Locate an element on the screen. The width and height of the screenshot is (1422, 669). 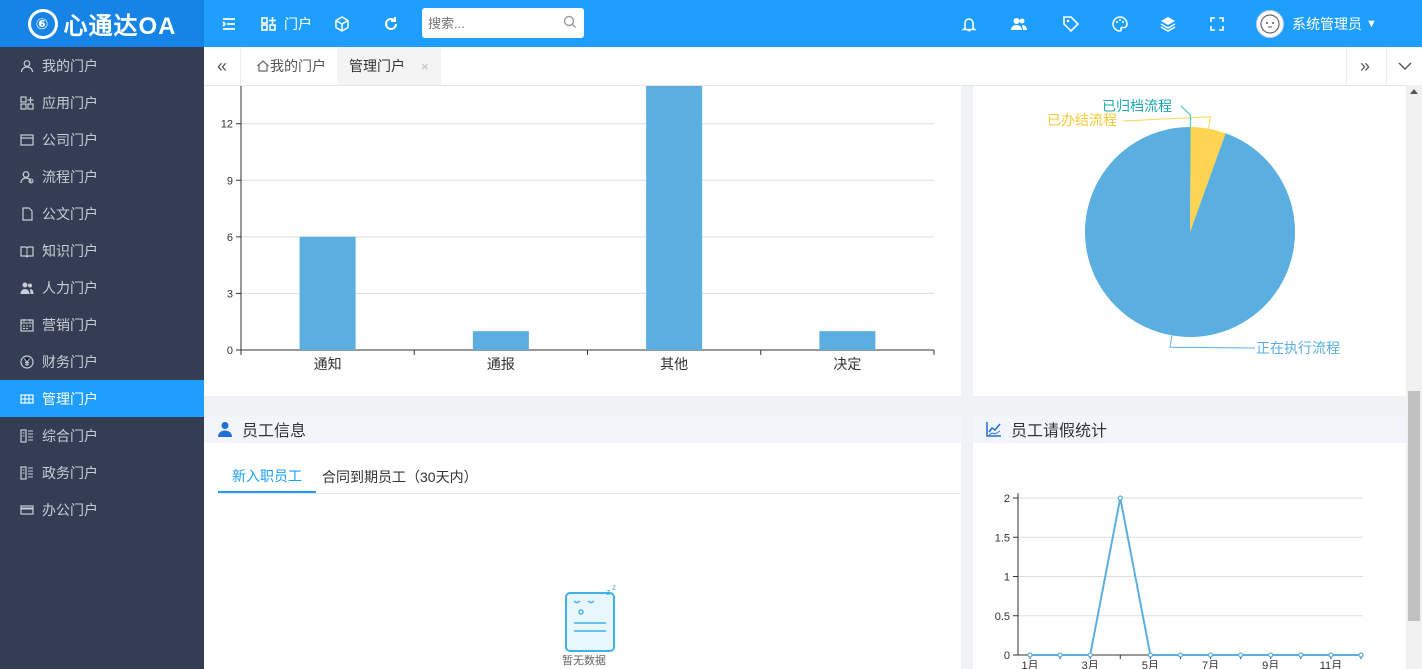
sidebar-item: 公司门户 is located at coordinates (102, 139).